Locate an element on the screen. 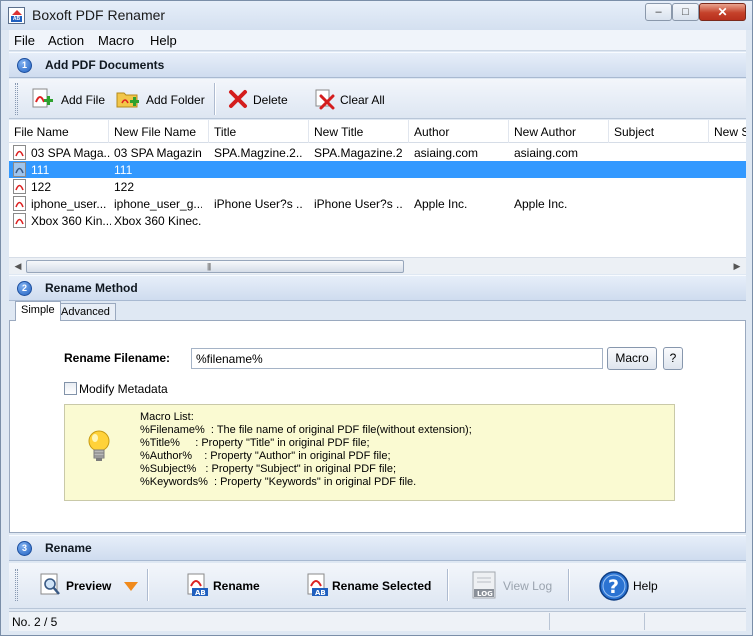 The height and width of the screenshot is (636, 753). cell-new-file-name: 122 is located at coordinates (124, 187).